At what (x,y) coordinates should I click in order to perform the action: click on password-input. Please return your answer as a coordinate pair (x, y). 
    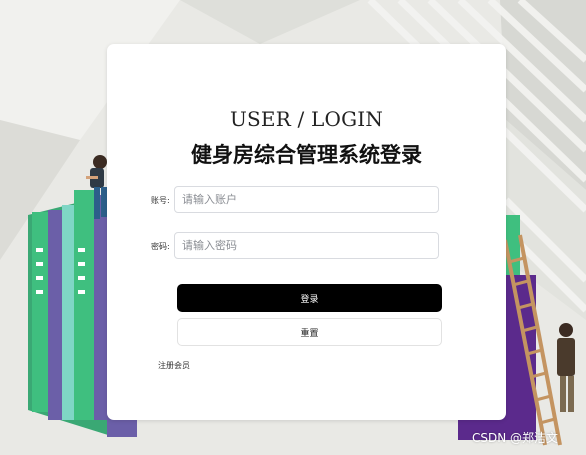
    Looking at the image, I should click on (306, 245).